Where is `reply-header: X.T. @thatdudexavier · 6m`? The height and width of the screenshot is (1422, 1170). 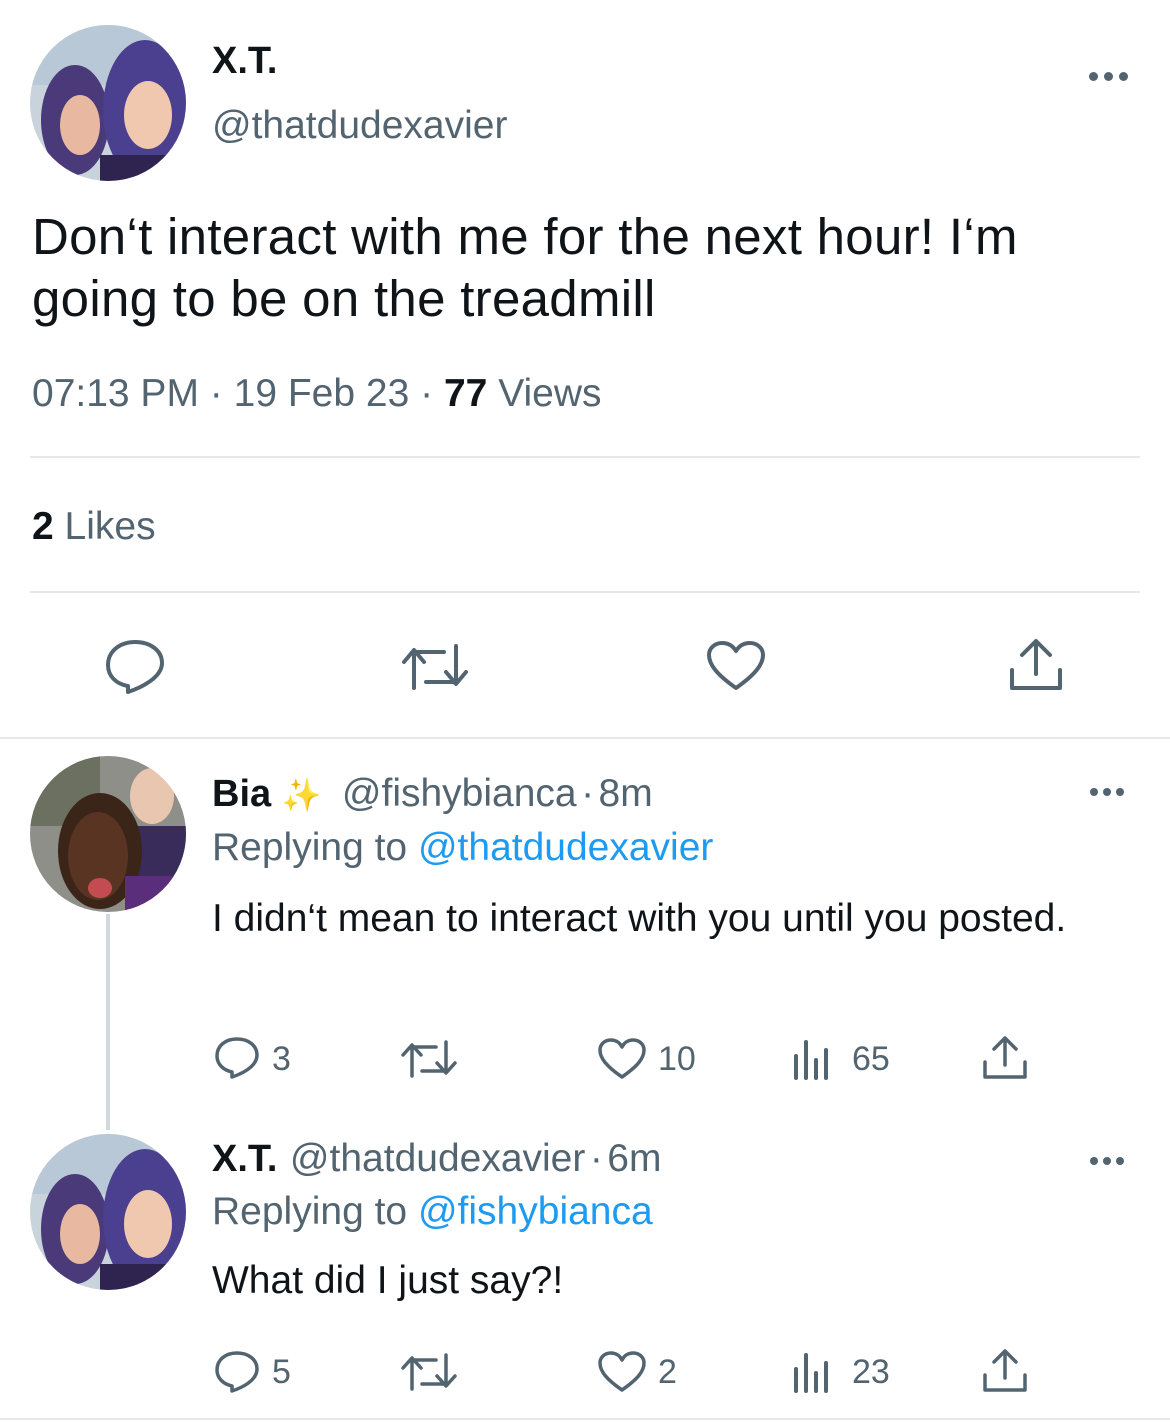
reply-header: X.T. @thatdudexavier · 6m is located at coordinates (436, 1159).